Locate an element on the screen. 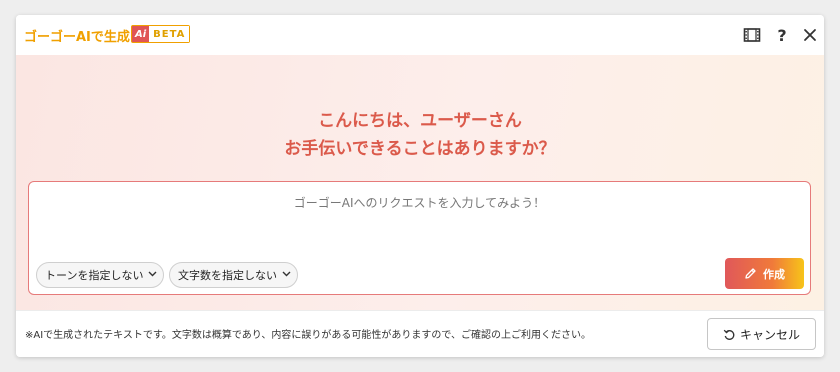  create-button: 作成 is located at coordinates (764, 273).